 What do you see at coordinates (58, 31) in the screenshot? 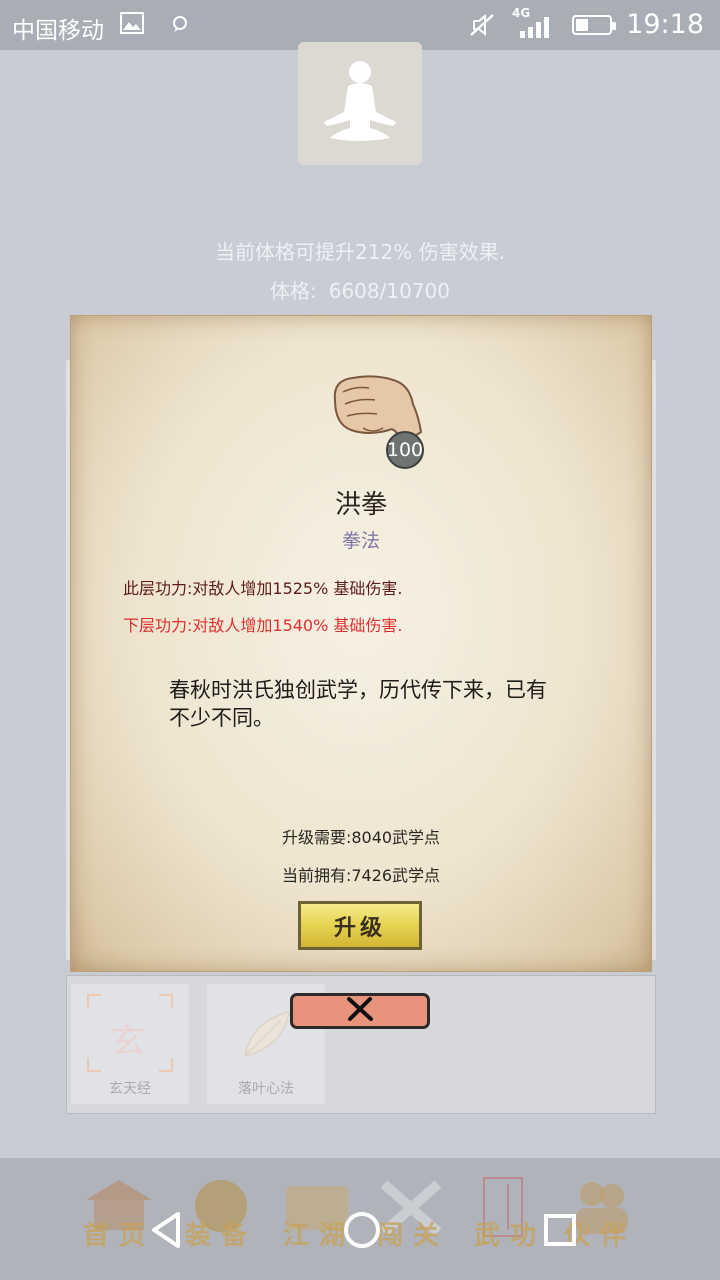
I see `carrier-name: 中国移动` at bounding box center [58, 31].